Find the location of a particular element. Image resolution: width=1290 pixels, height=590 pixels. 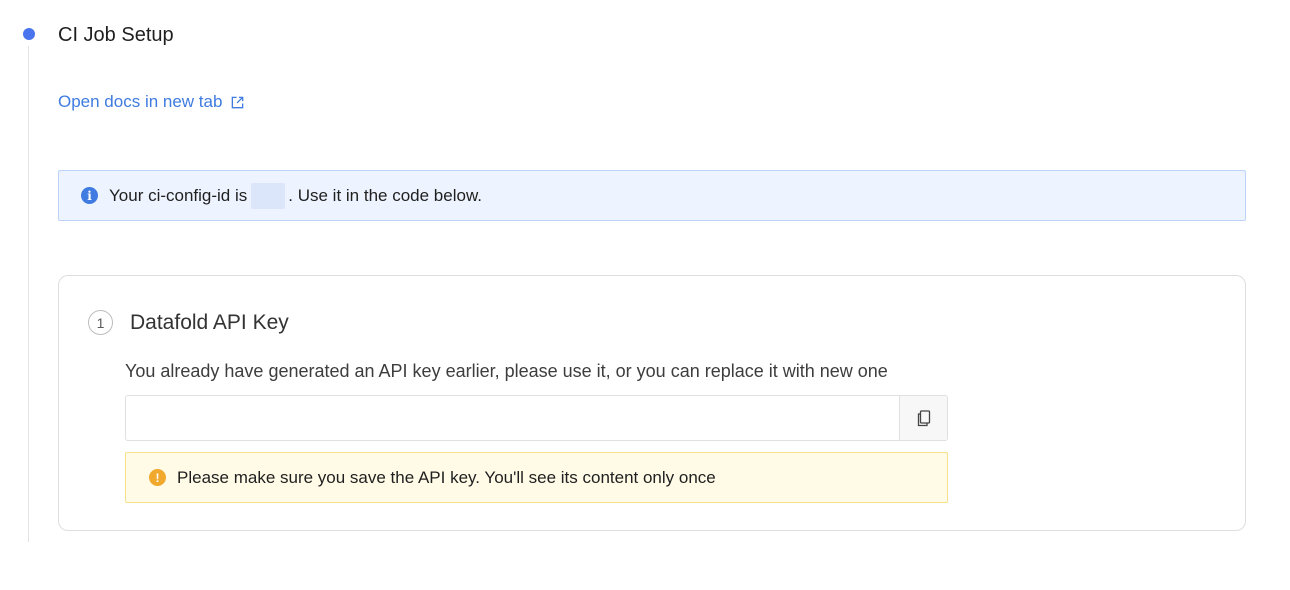

timeline-line is located at coordinates (28, 294).